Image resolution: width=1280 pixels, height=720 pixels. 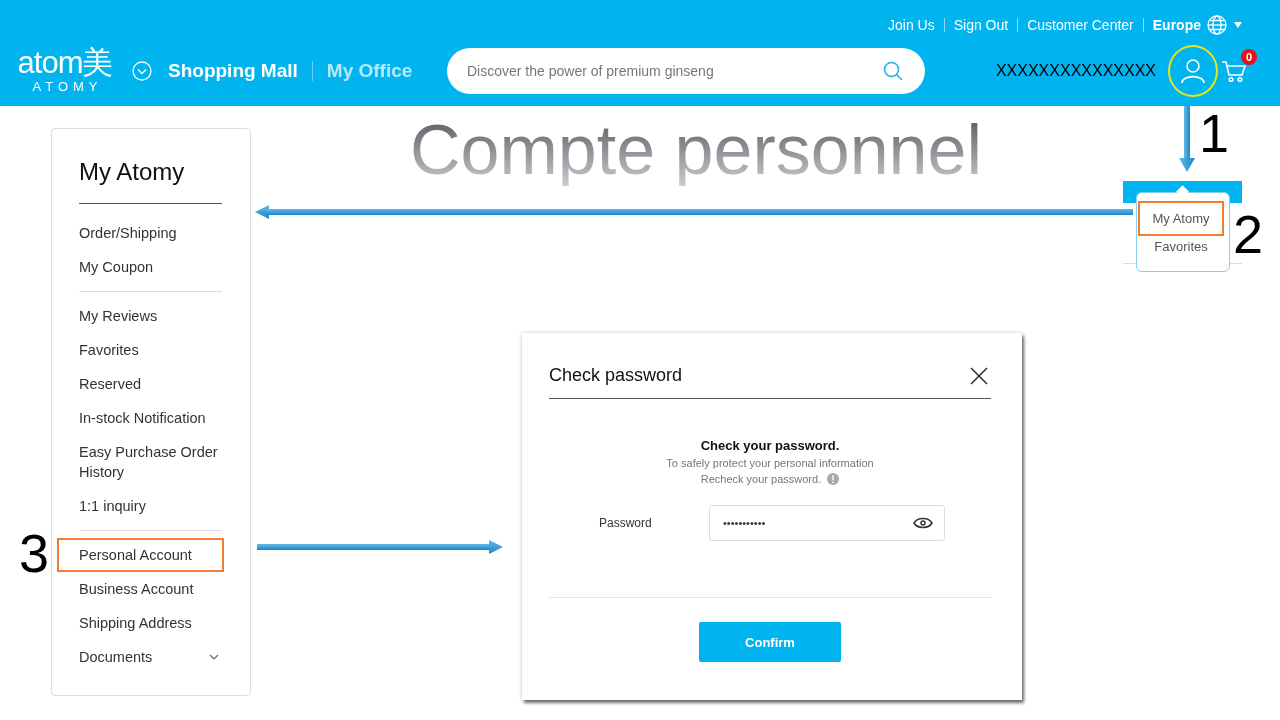 What do you see at coordinates (140, 267) in the screenshot?
I see `sidebar-item: My Coupon` at bounding box center [140, 267].